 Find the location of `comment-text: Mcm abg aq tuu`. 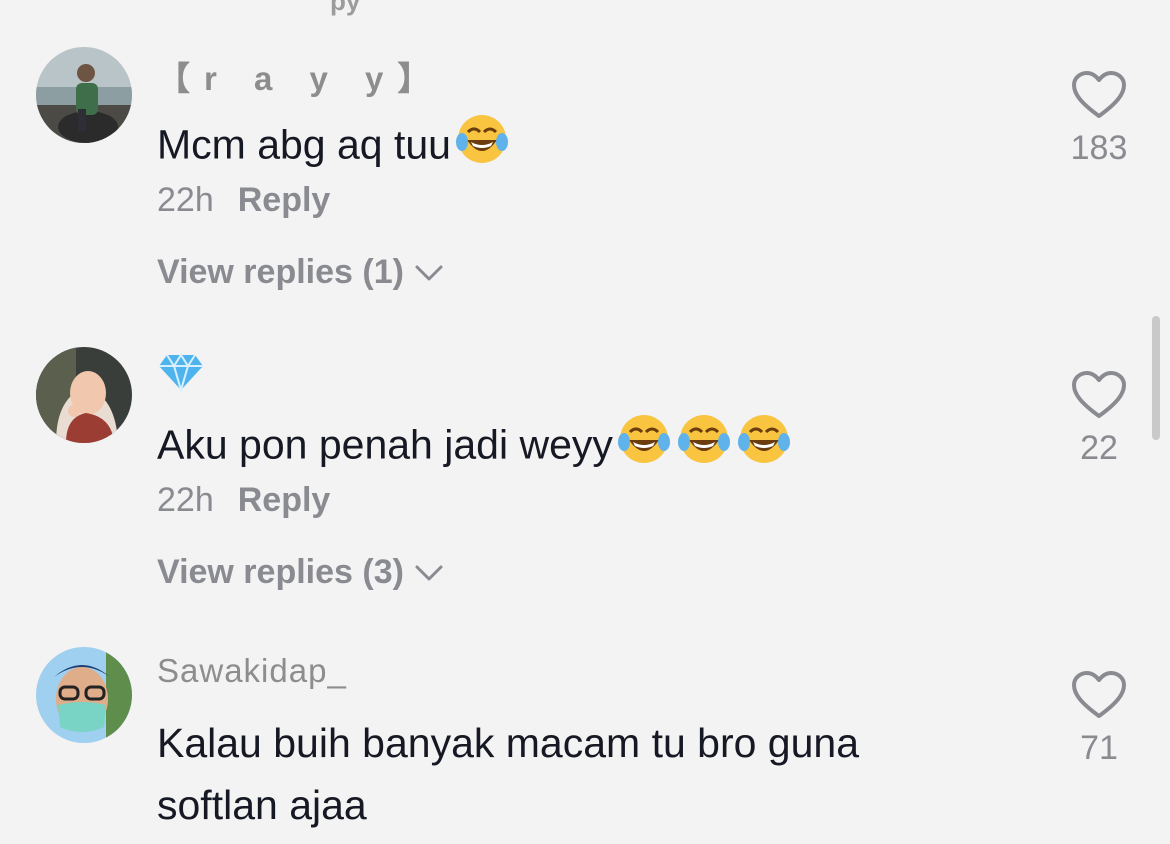

comment-text: Mcm abg aq tuu is located at coordinates (557, 147).